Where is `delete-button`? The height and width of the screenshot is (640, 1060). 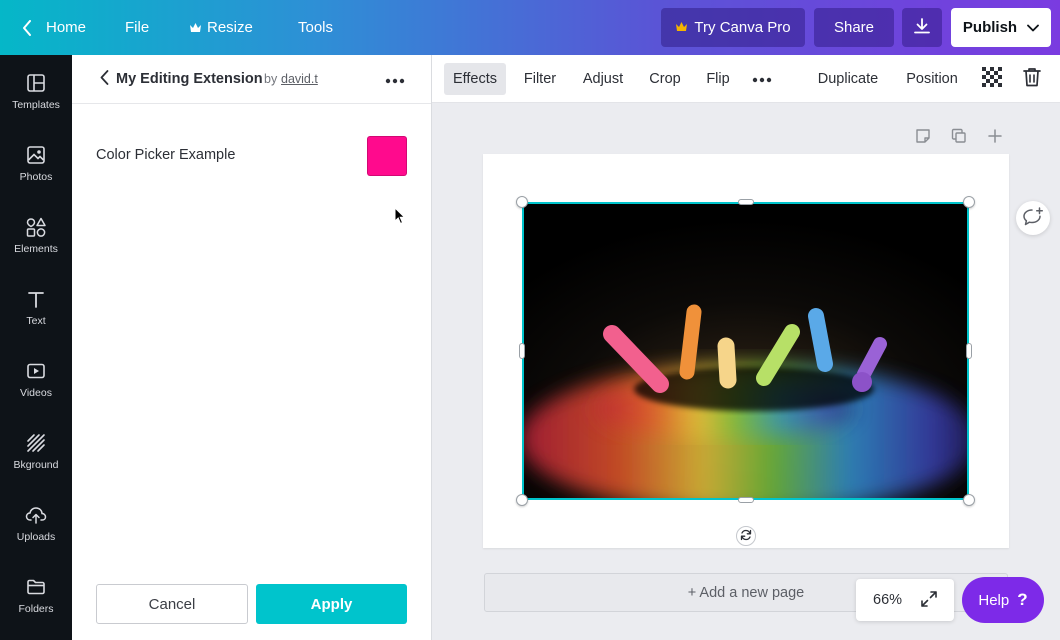
delete-button is located at coordinates (1032, 79).